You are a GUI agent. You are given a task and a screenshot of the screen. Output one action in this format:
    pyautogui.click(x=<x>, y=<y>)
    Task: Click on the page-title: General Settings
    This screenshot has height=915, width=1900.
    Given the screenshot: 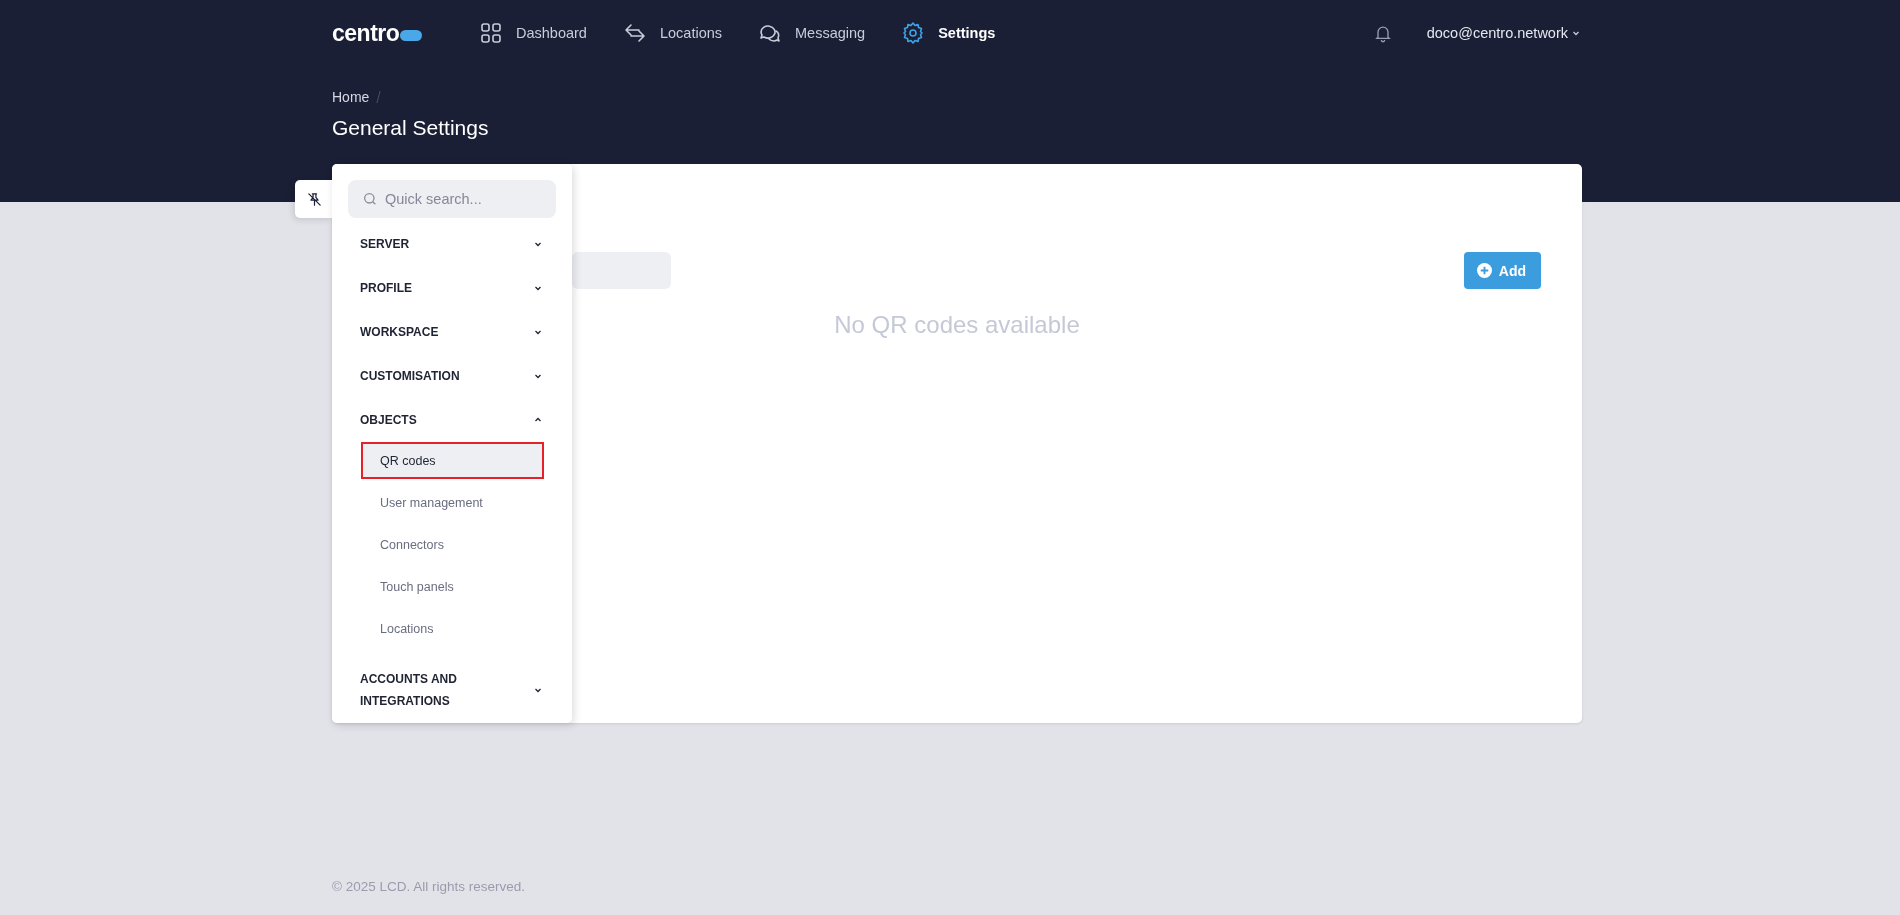 What is the action you would take?
    pyautogui.click(x=411, y=128)
    